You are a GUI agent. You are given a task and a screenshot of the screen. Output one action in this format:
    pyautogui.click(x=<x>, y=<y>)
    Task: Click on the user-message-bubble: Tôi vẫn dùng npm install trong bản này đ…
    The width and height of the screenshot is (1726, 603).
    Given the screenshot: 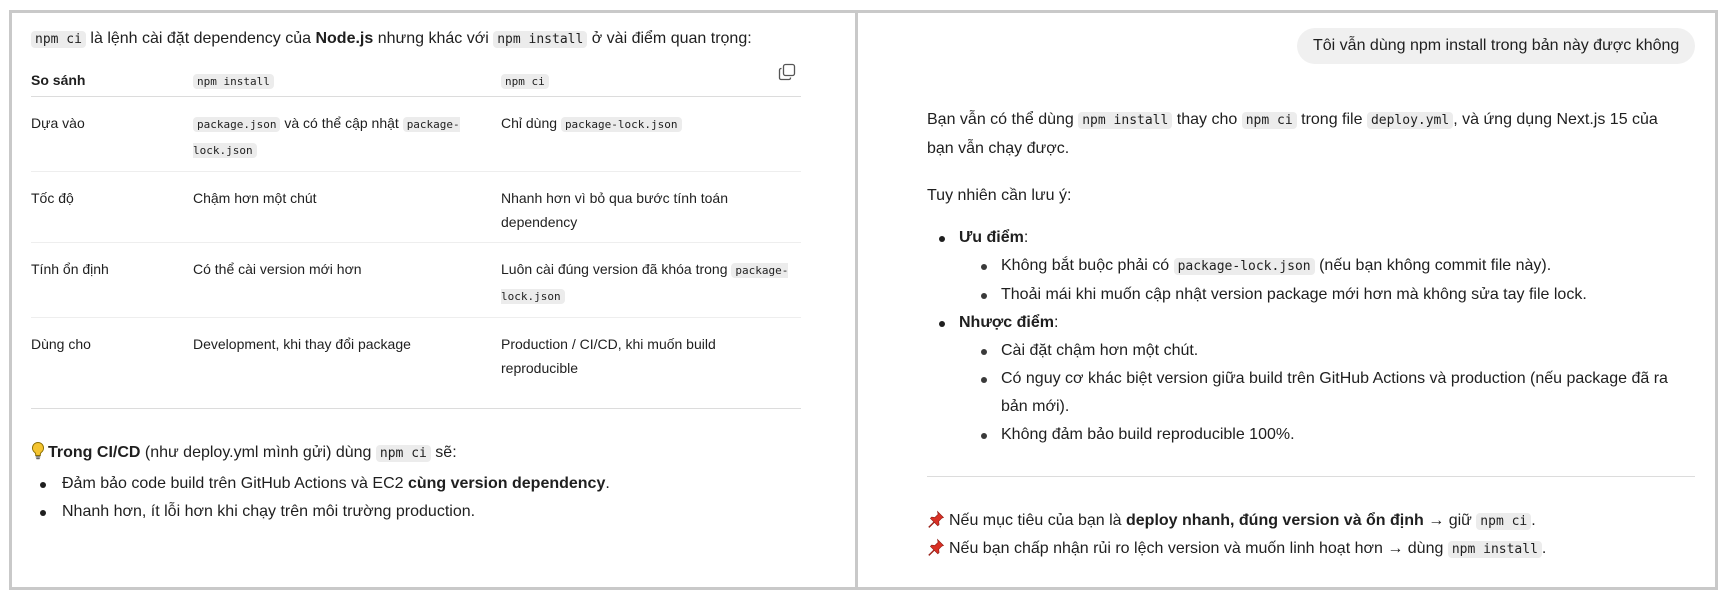 What is the action you would take?
    pyautogui.click(x=1496, y=46)
    